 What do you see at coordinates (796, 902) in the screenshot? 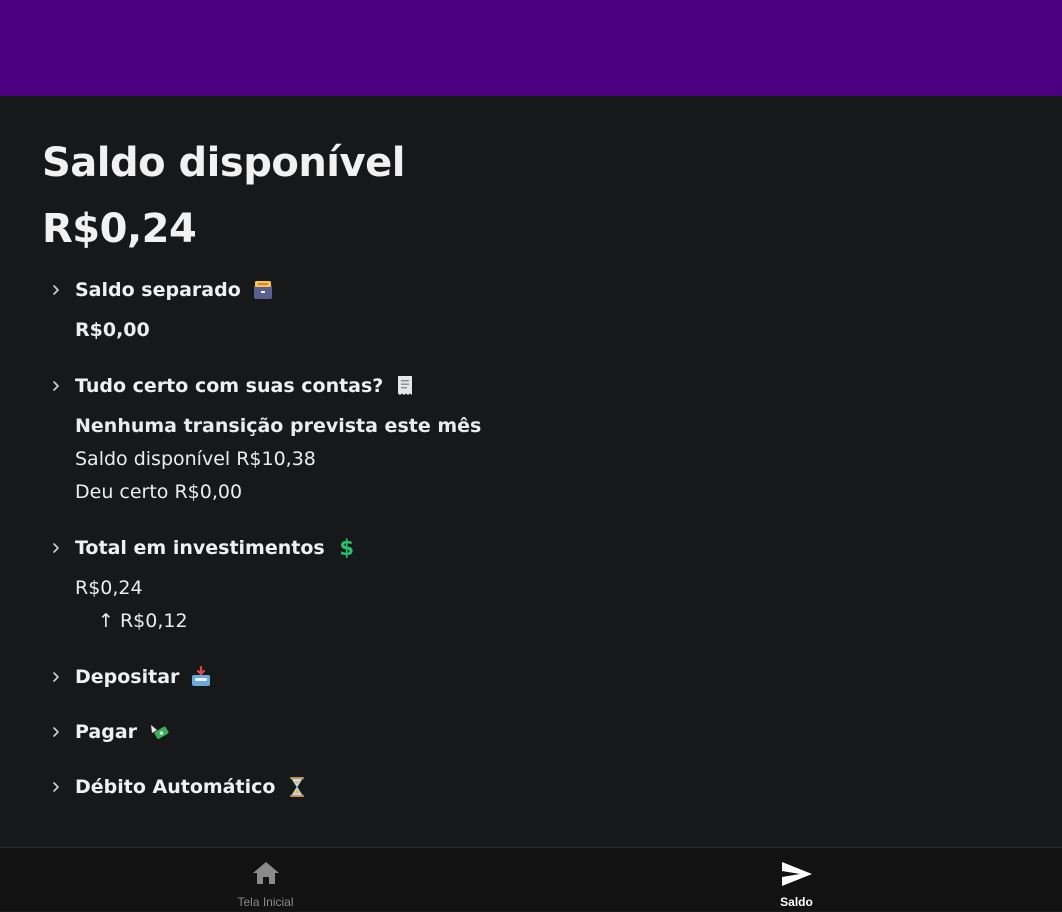
I see `nav-label: Saldo` at bounding box center [796, 902].